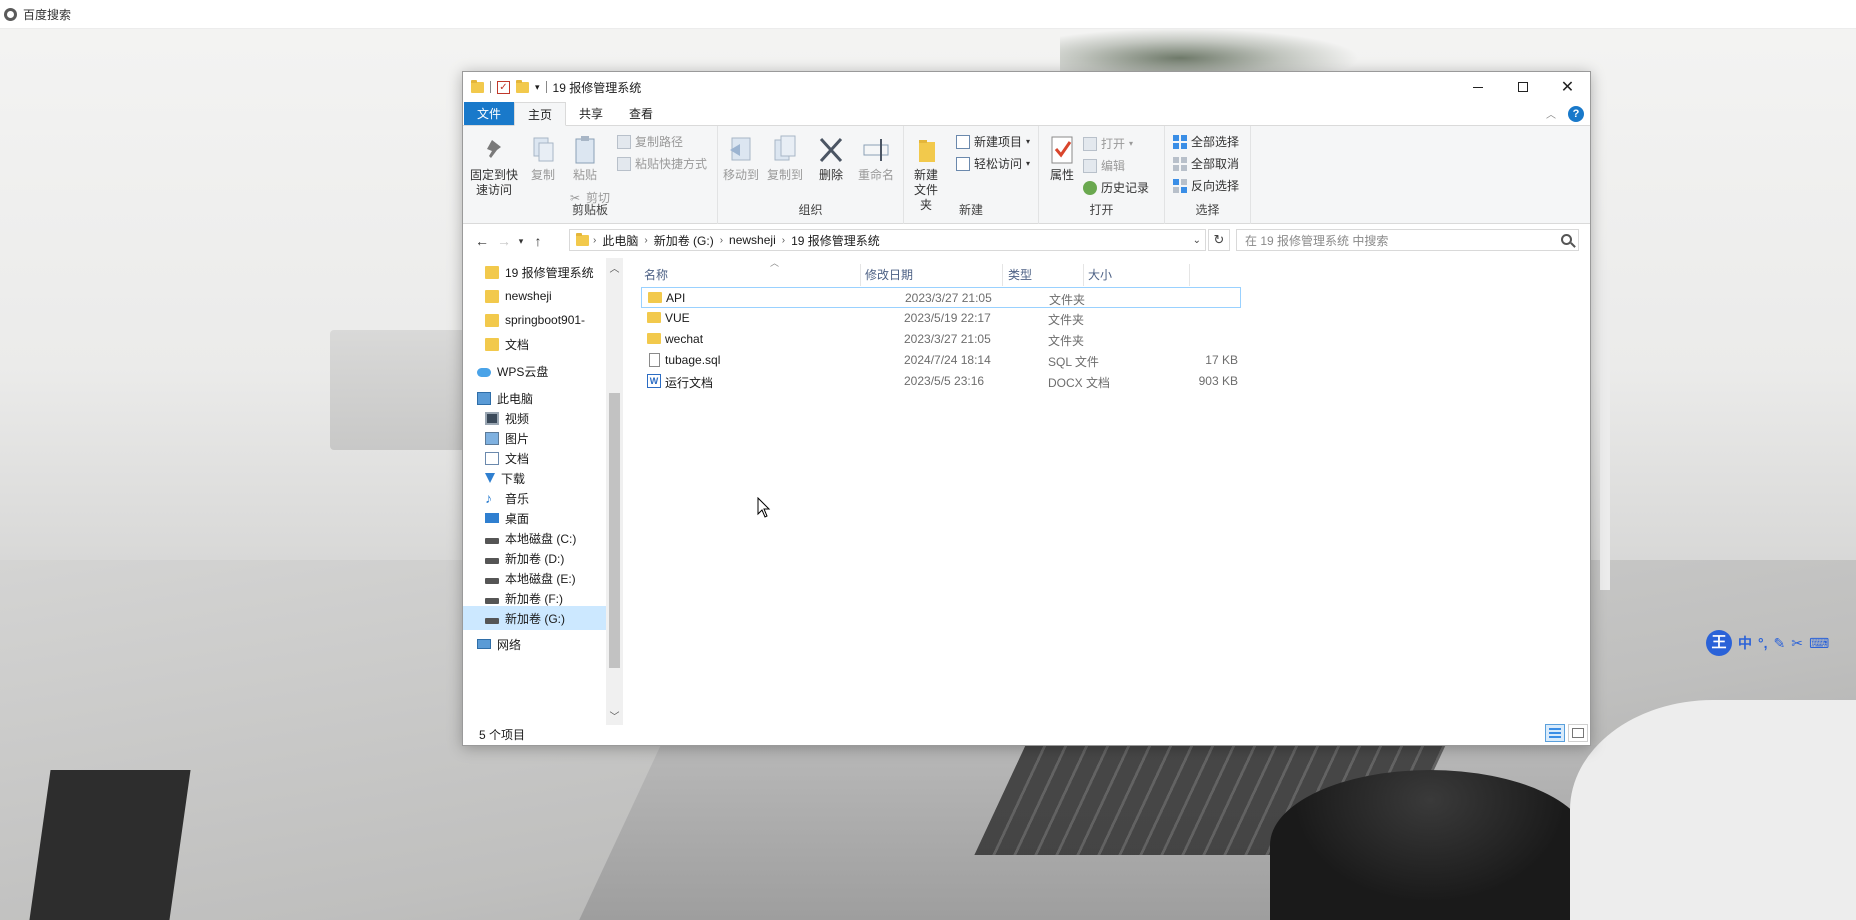 This screenshot has width=1856, height=920. I want to click on details-view-button, so click(1555, 733).